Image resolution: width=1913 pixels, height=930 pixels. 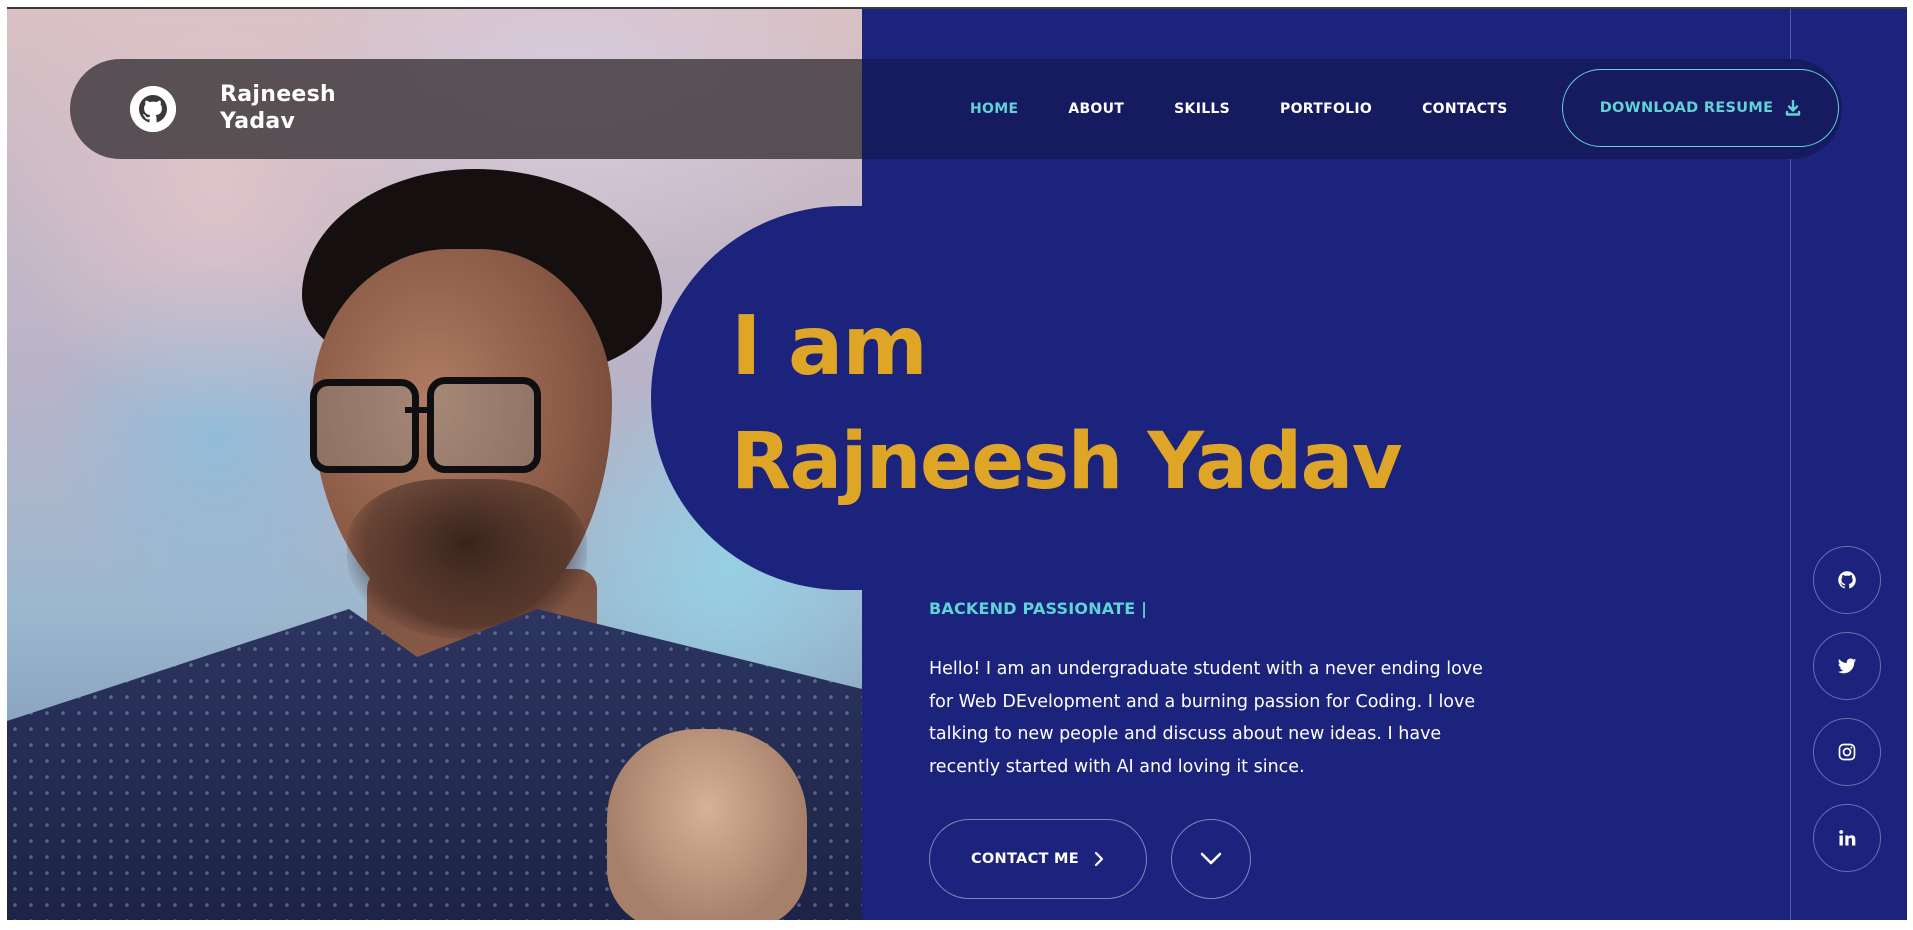 What do you see at coordinates (1038, 608) in the screenshot?
I see `hero-tagline: BACKEND PASSIONATE |` at bounding box center [1038, 608].